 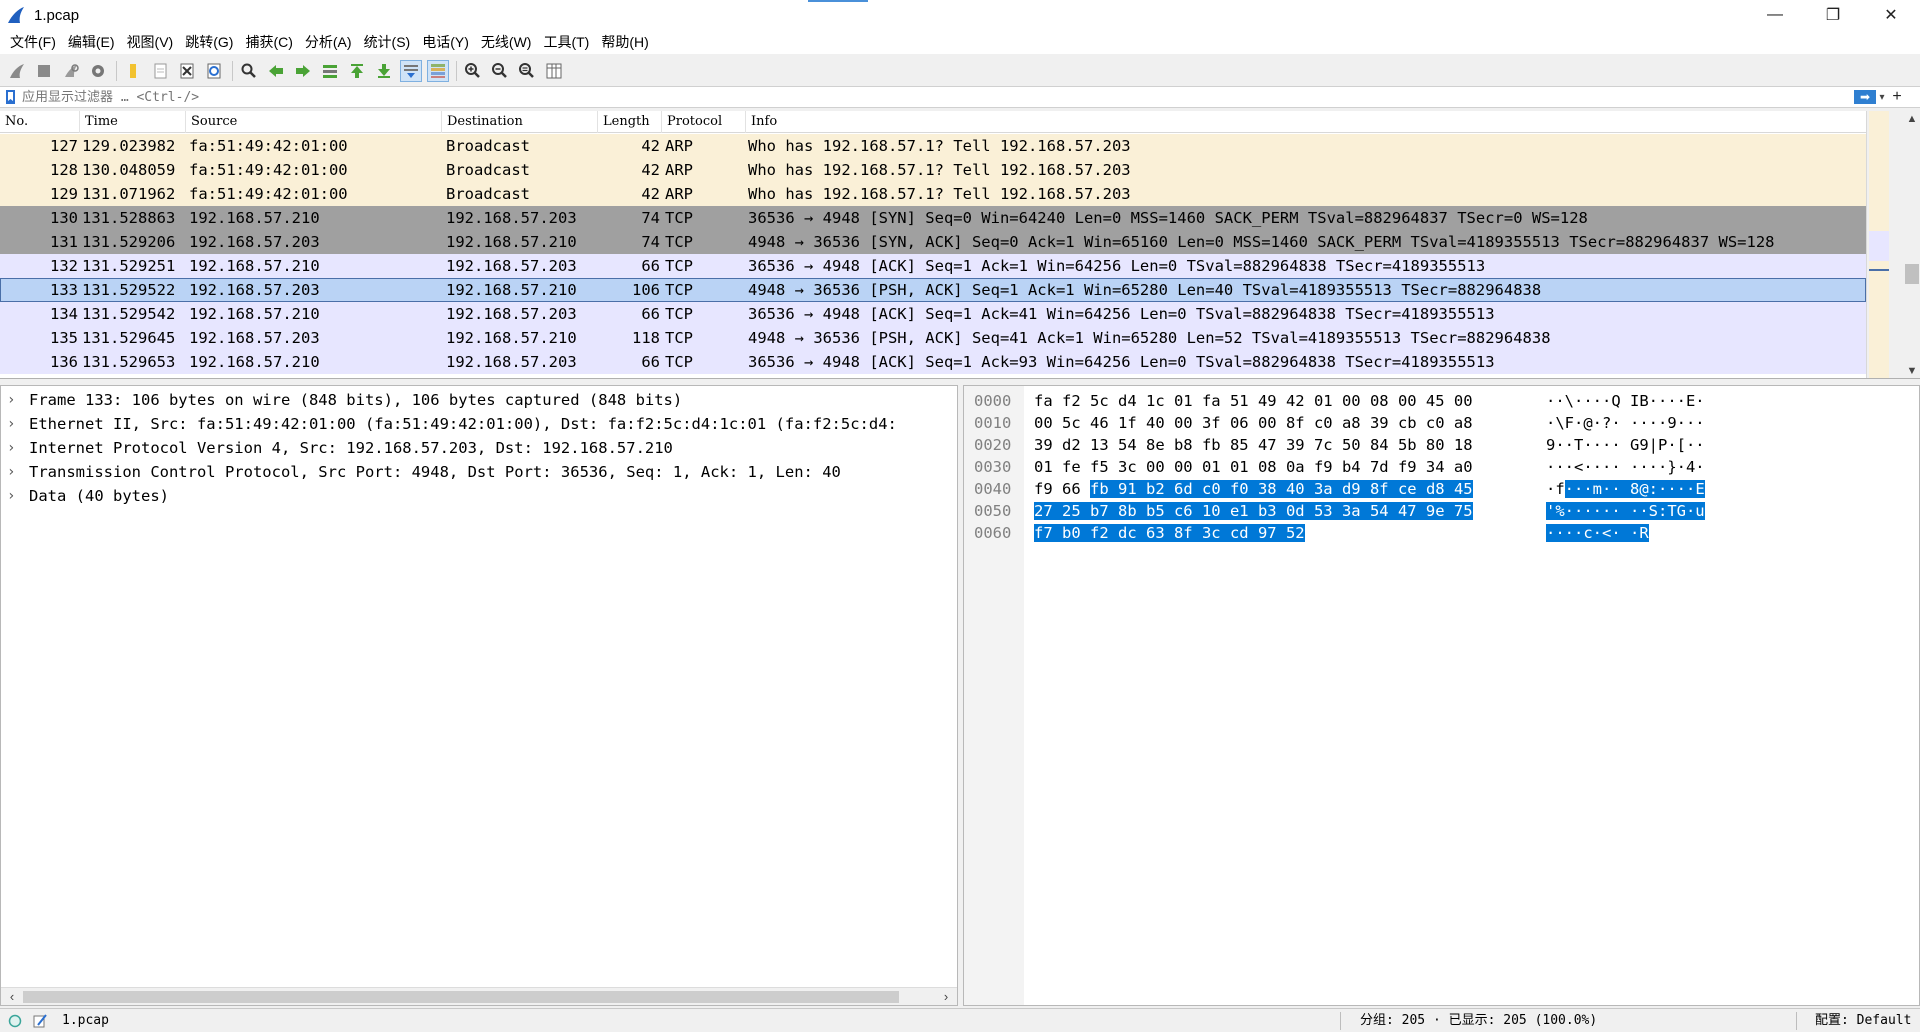 I want to click on menu-capture: 捕获(C), so click(x=268, y=42).